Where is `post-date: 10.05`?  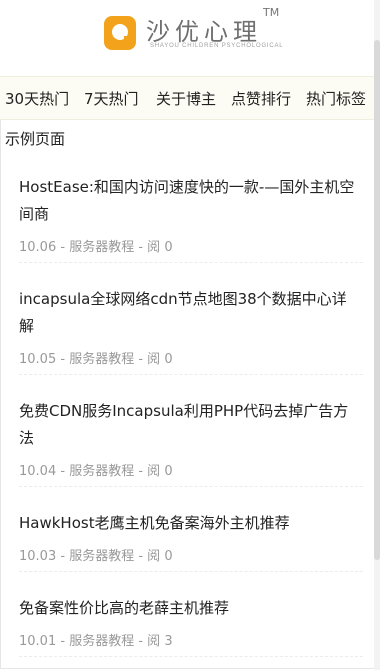
post-date: 10.05 is located at coordinates (38, 359).